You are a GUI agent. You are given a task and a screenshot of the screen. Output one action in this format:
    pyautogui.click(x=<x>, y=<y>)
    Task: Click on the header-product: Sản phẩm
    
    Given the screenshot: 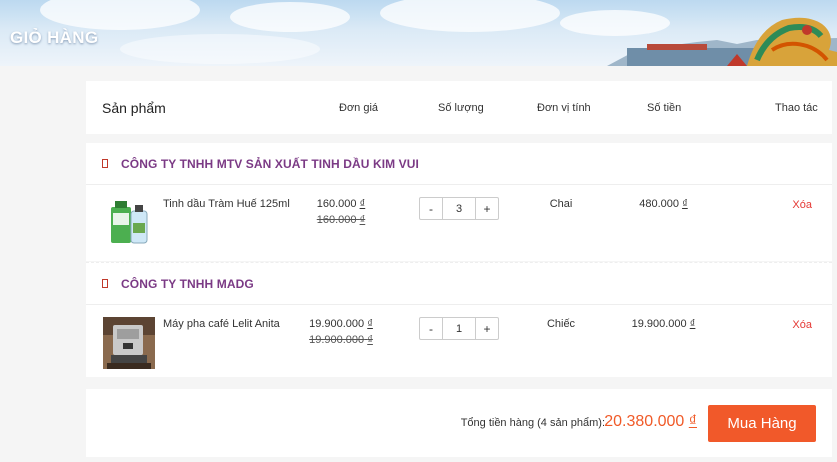 What is the action you would take?
    pyautogui.click(x=134, y=107)
    